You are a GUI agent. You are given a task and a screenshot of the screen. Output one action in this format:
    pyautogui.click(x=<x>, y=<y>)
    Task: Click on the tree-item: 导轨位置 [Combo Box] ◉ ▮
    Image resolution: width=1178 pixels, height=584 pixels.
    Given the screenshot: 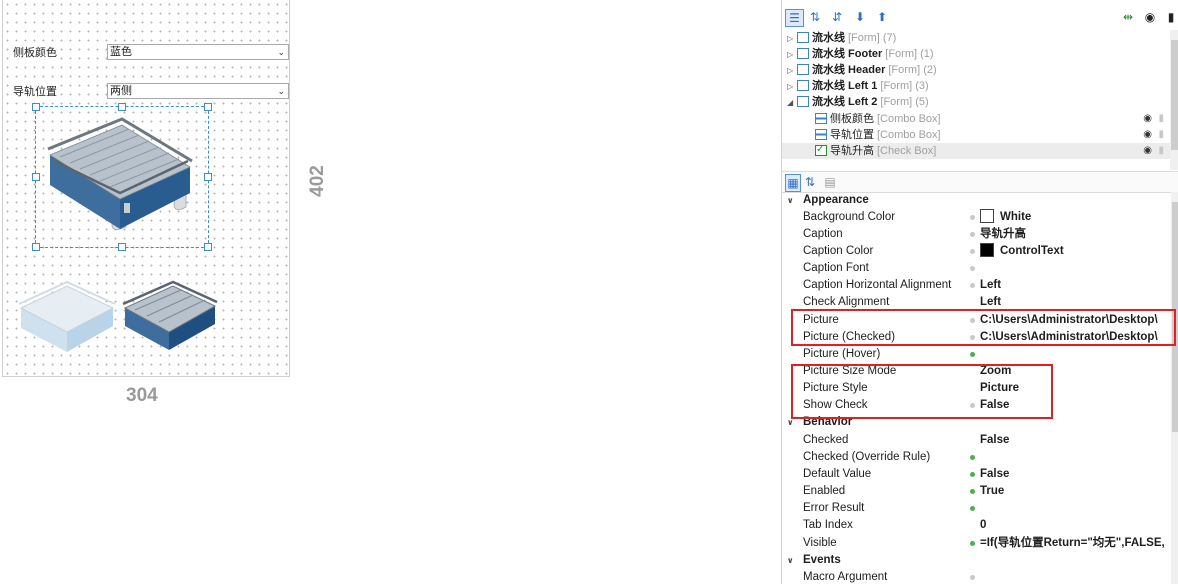 What is the action you would take?
    pyautogui.click(x=992, y=135)
    